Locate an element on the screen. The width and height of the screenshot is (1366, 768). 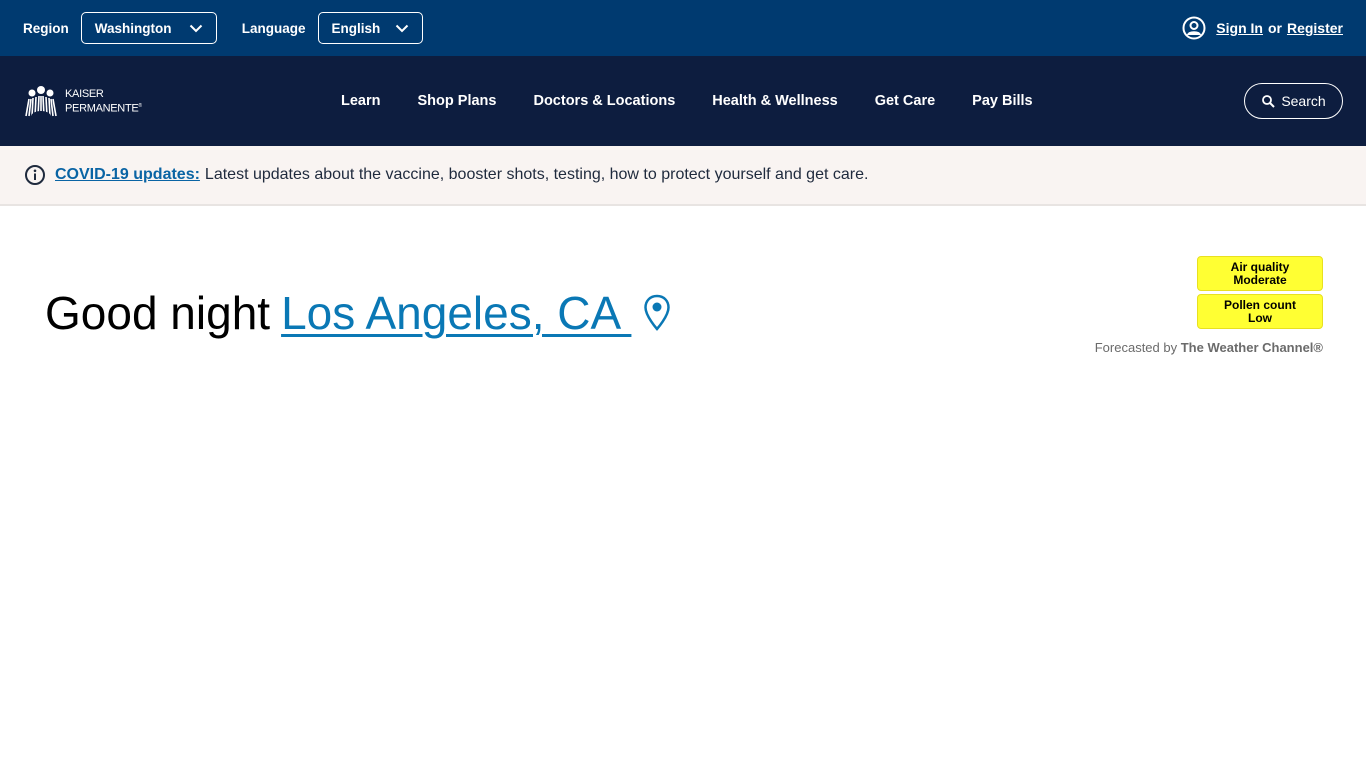
search-button: Search is located at coordinates (1293, 101).